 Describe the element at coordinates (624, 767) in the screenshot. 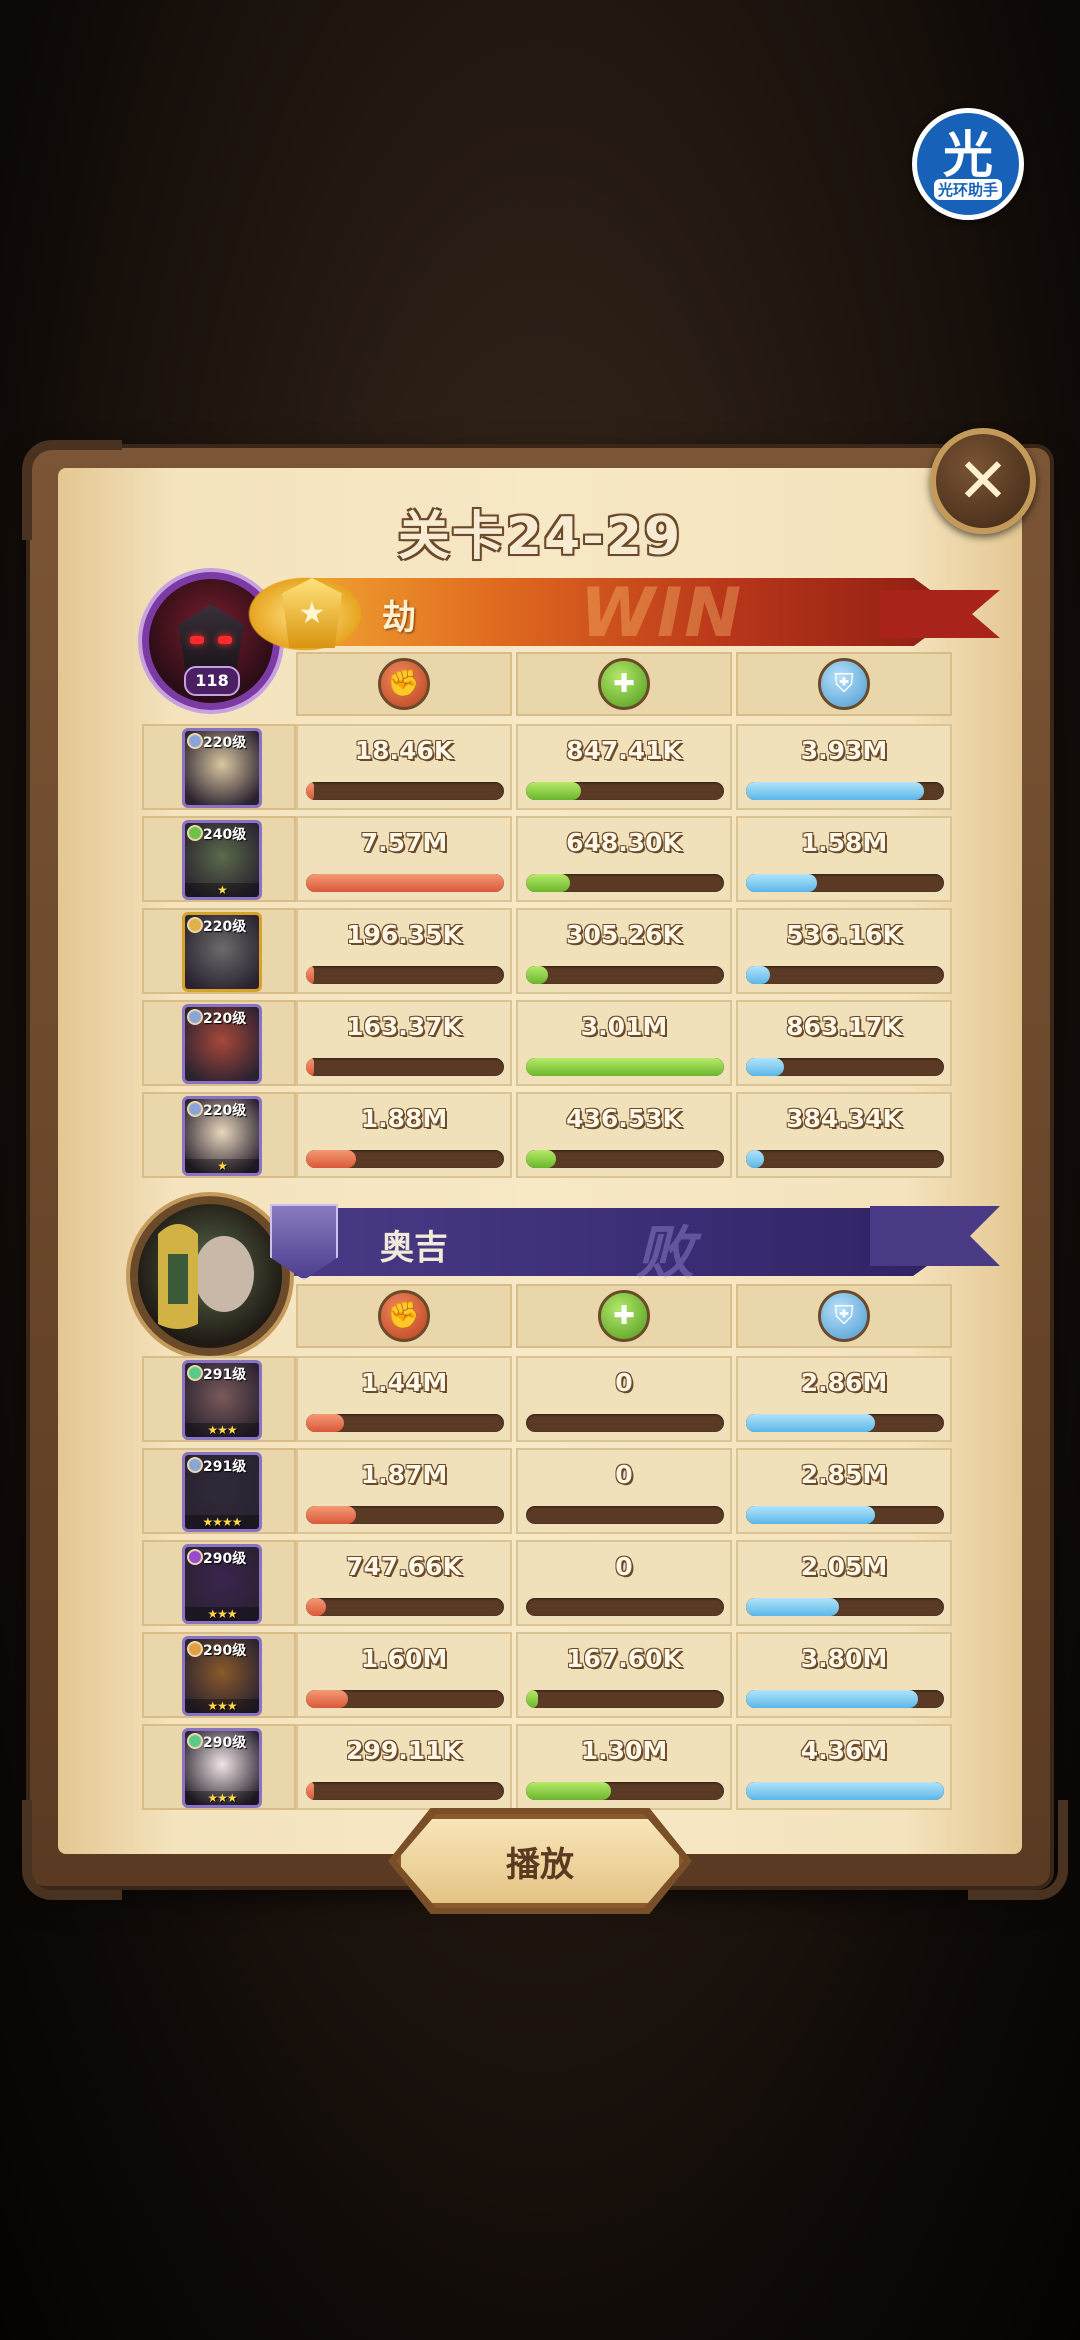

I see `heal-stat-cell: 847.41K` at that location.